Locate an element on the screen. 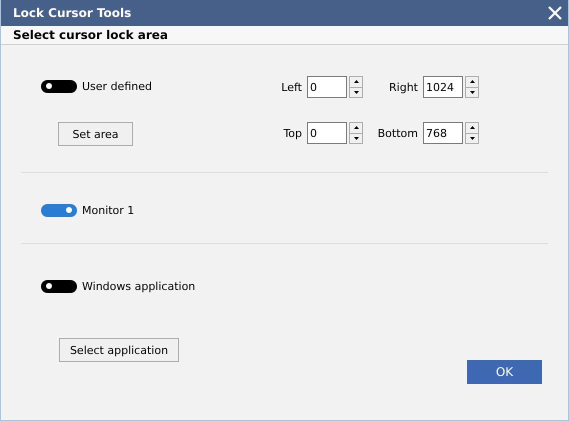  toggle-label: User defined is located at coordinates (117, 86).